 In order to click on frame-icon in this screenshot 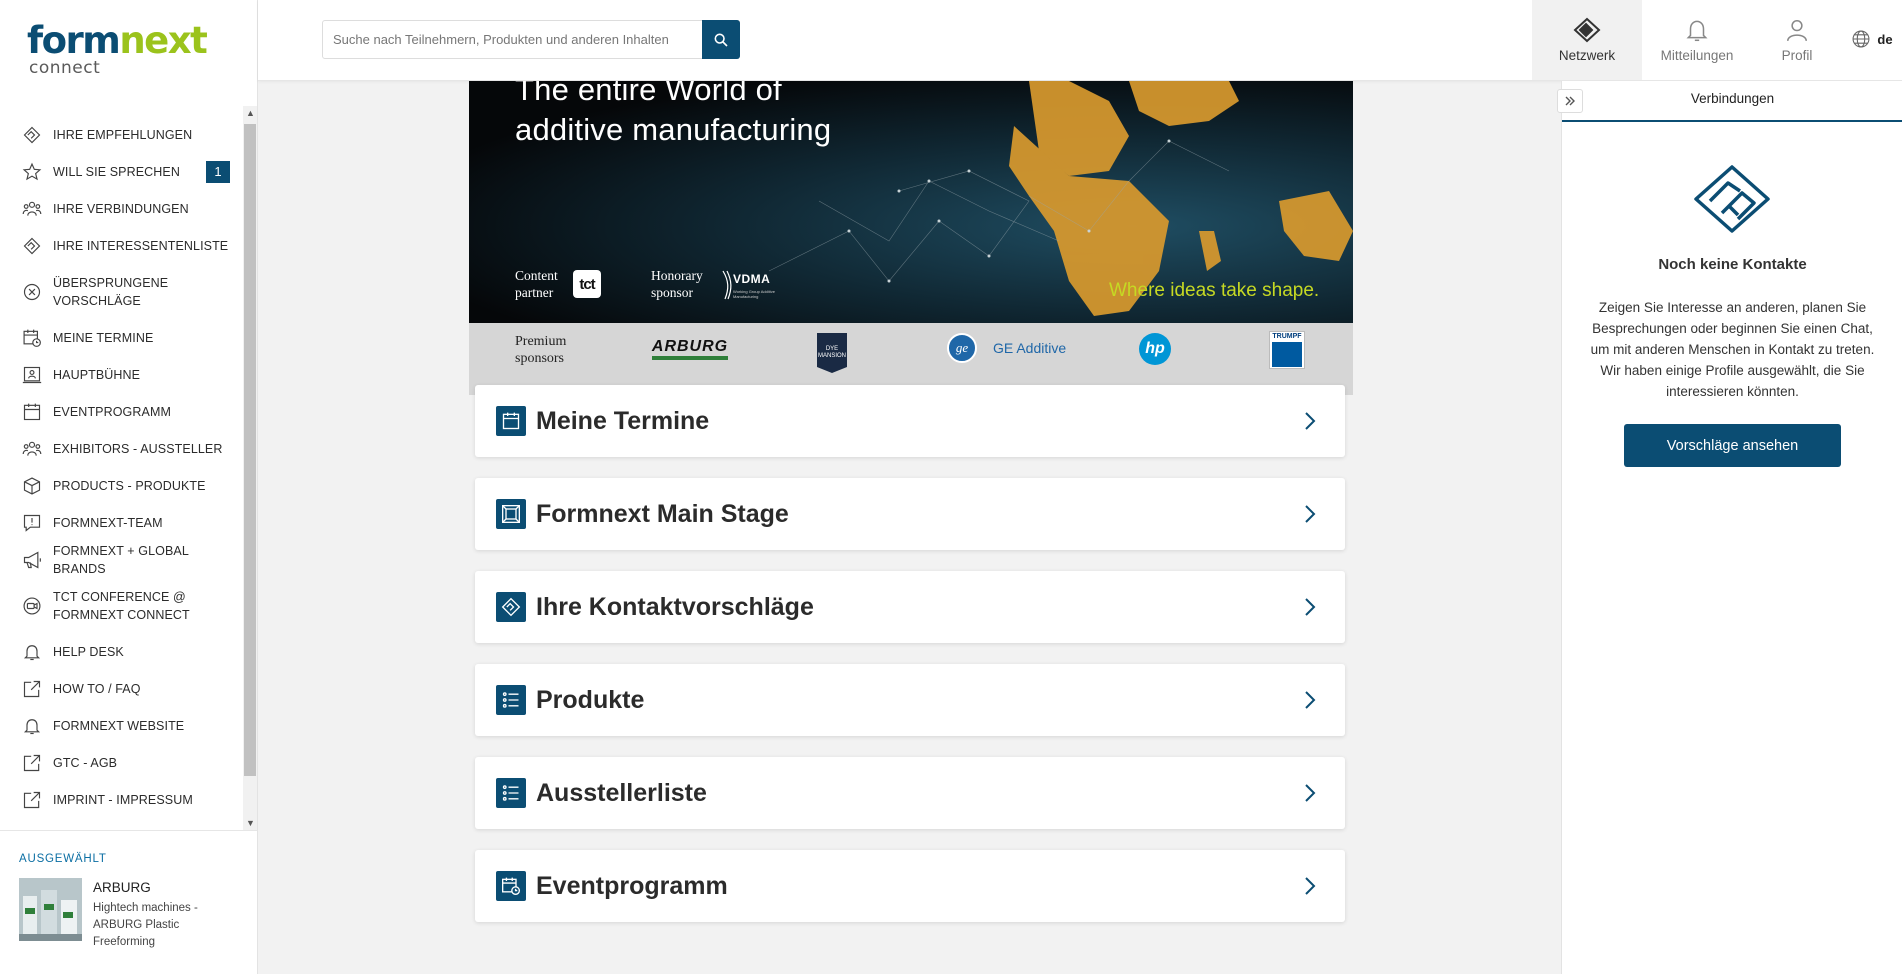, I will do `click(511, 514)`.